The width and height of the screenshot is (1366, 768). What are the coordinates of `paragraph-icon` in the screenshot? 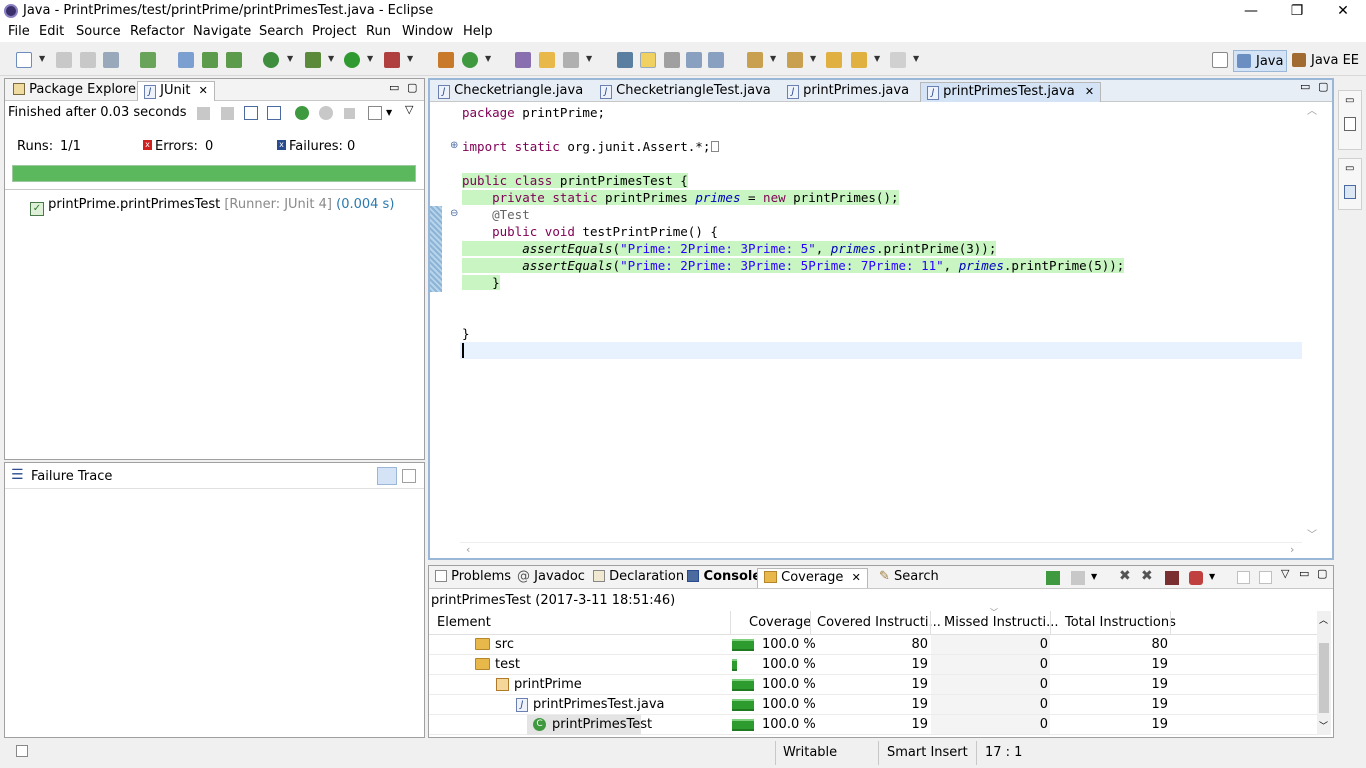 It's located at (716, 60).